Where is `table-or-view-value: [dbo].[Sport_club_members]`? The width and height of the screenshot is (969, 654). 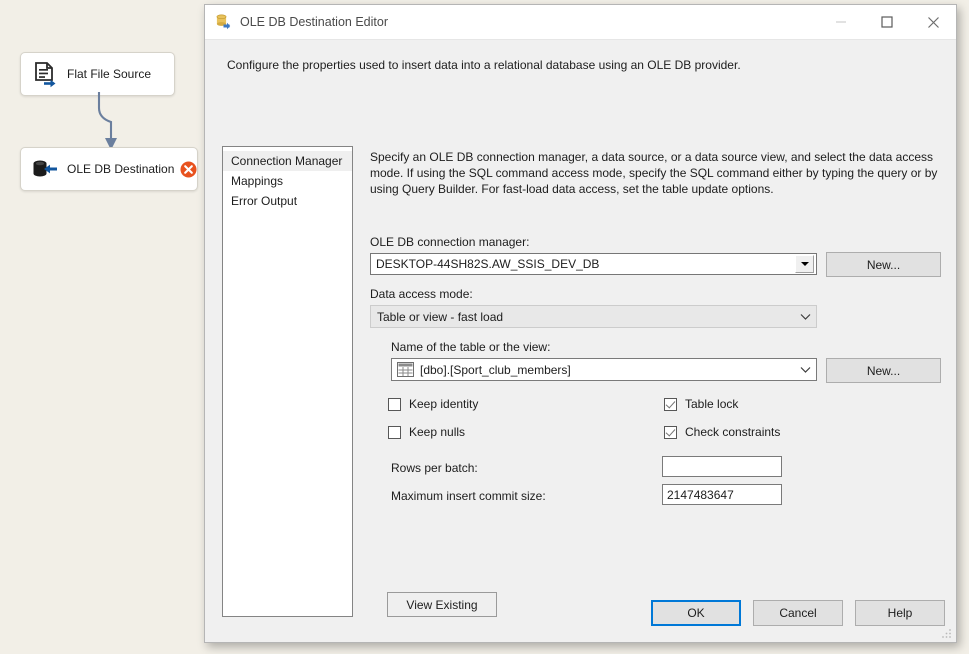
table-or-view-value: [dbo].[Sport_club_members] is located at coordinates (495, 369).